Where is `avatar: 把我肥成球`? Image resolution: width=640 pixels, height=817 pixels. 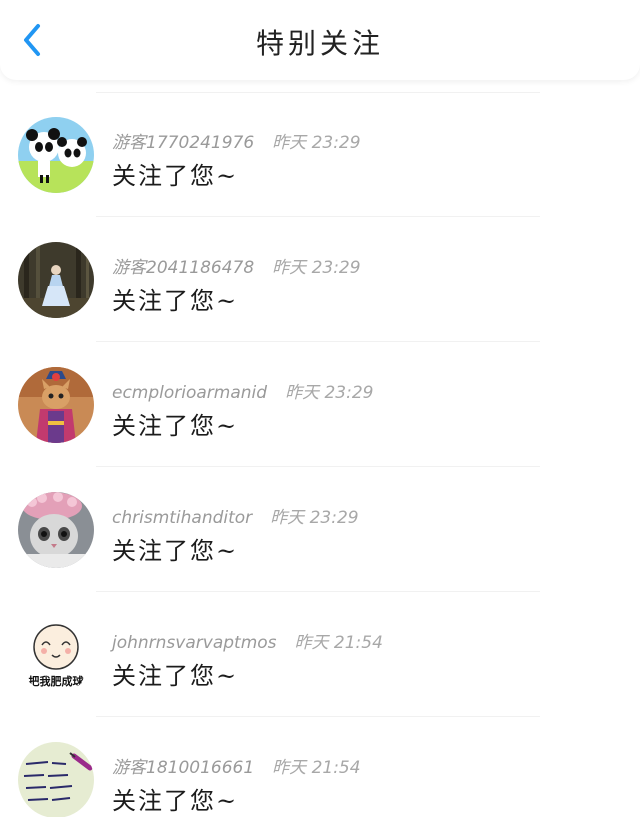
avatar: 把我肥成球 is located at coordinates (56, 655).